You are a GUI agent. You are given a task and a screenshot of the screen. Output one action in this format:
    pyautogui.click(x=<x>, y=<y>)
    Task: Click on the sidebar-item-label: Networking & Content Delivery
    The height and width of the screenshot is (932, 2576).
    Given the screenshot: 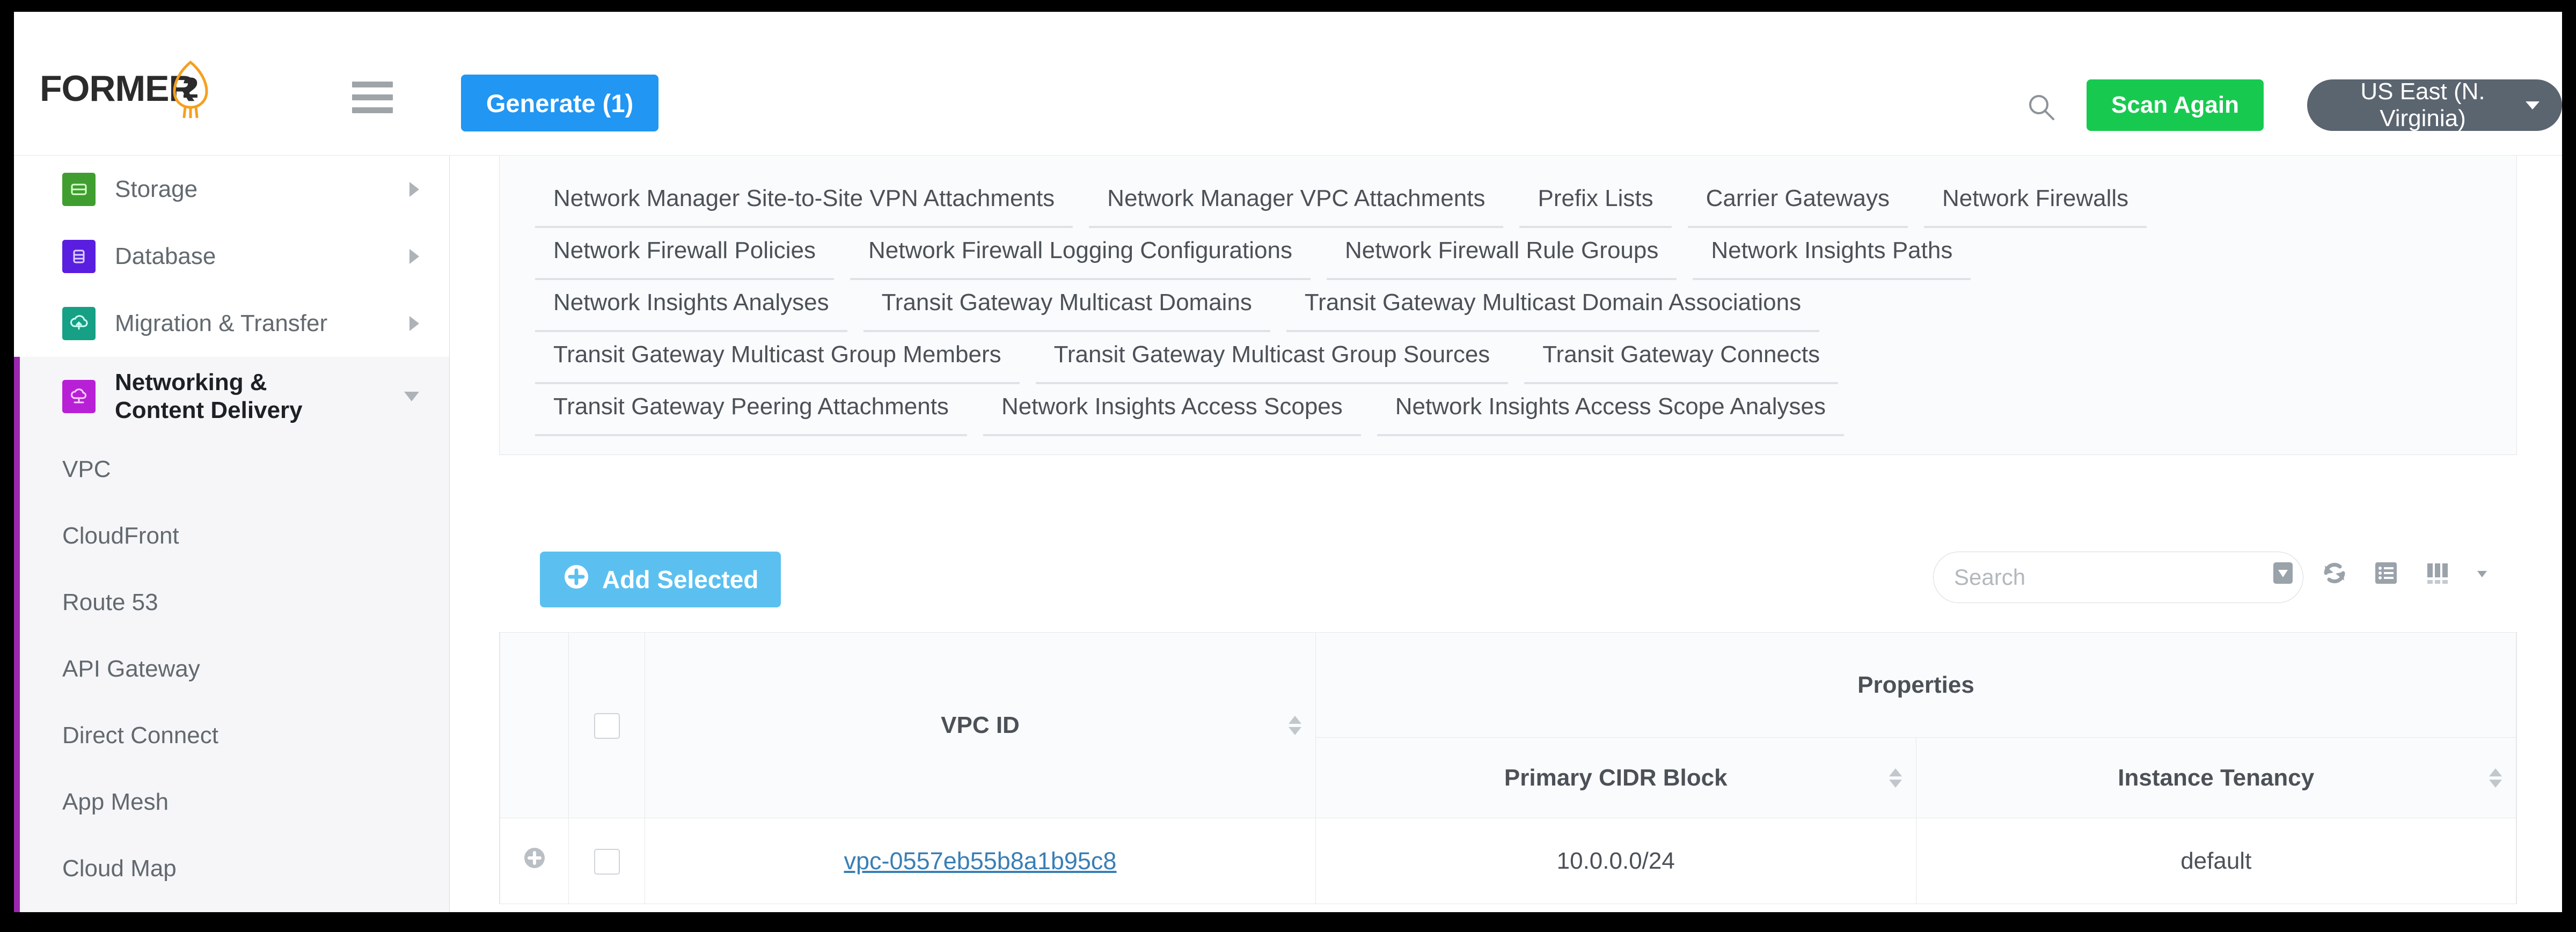 What is the action you would take?
    pyautogui.click(x=209, y=396)
    